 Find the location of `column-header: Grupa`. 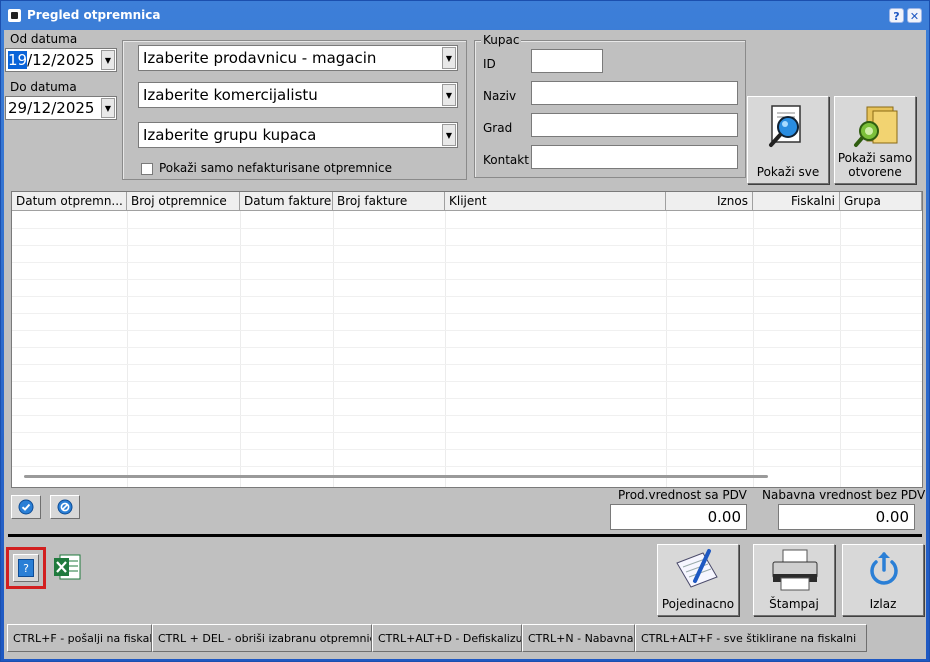

column-header: Grupa is located at coordinates (881, 201).